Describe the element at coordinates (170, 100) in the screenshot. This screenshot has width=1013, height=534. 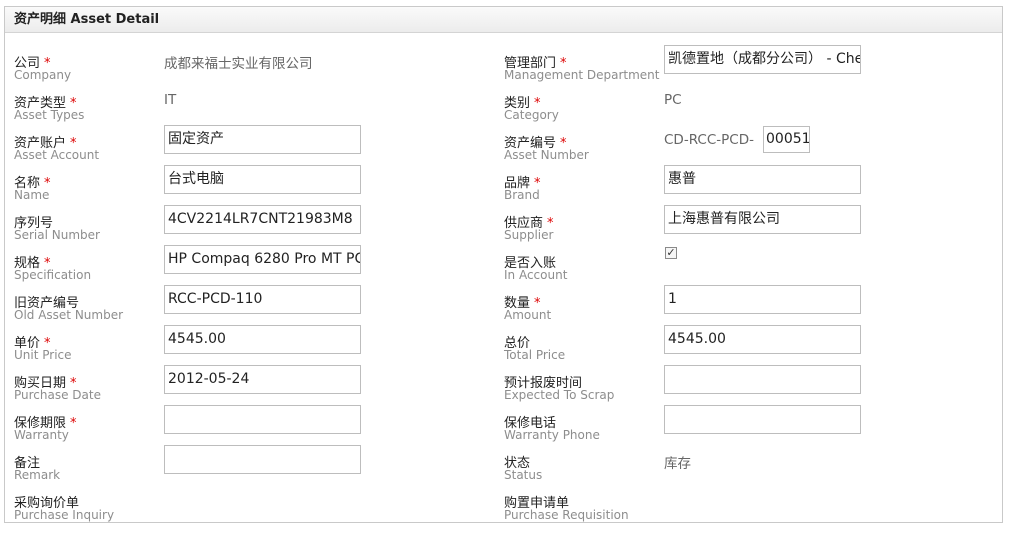
I see `asset-type-value: IT` at that location.